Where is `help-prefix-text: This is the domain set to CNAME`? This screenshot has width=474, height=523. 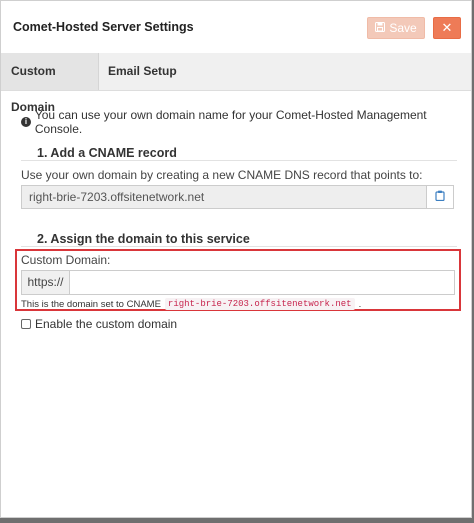 help-prefix-text: This is the domain set to CNAME is located at coordinates (91, 304).